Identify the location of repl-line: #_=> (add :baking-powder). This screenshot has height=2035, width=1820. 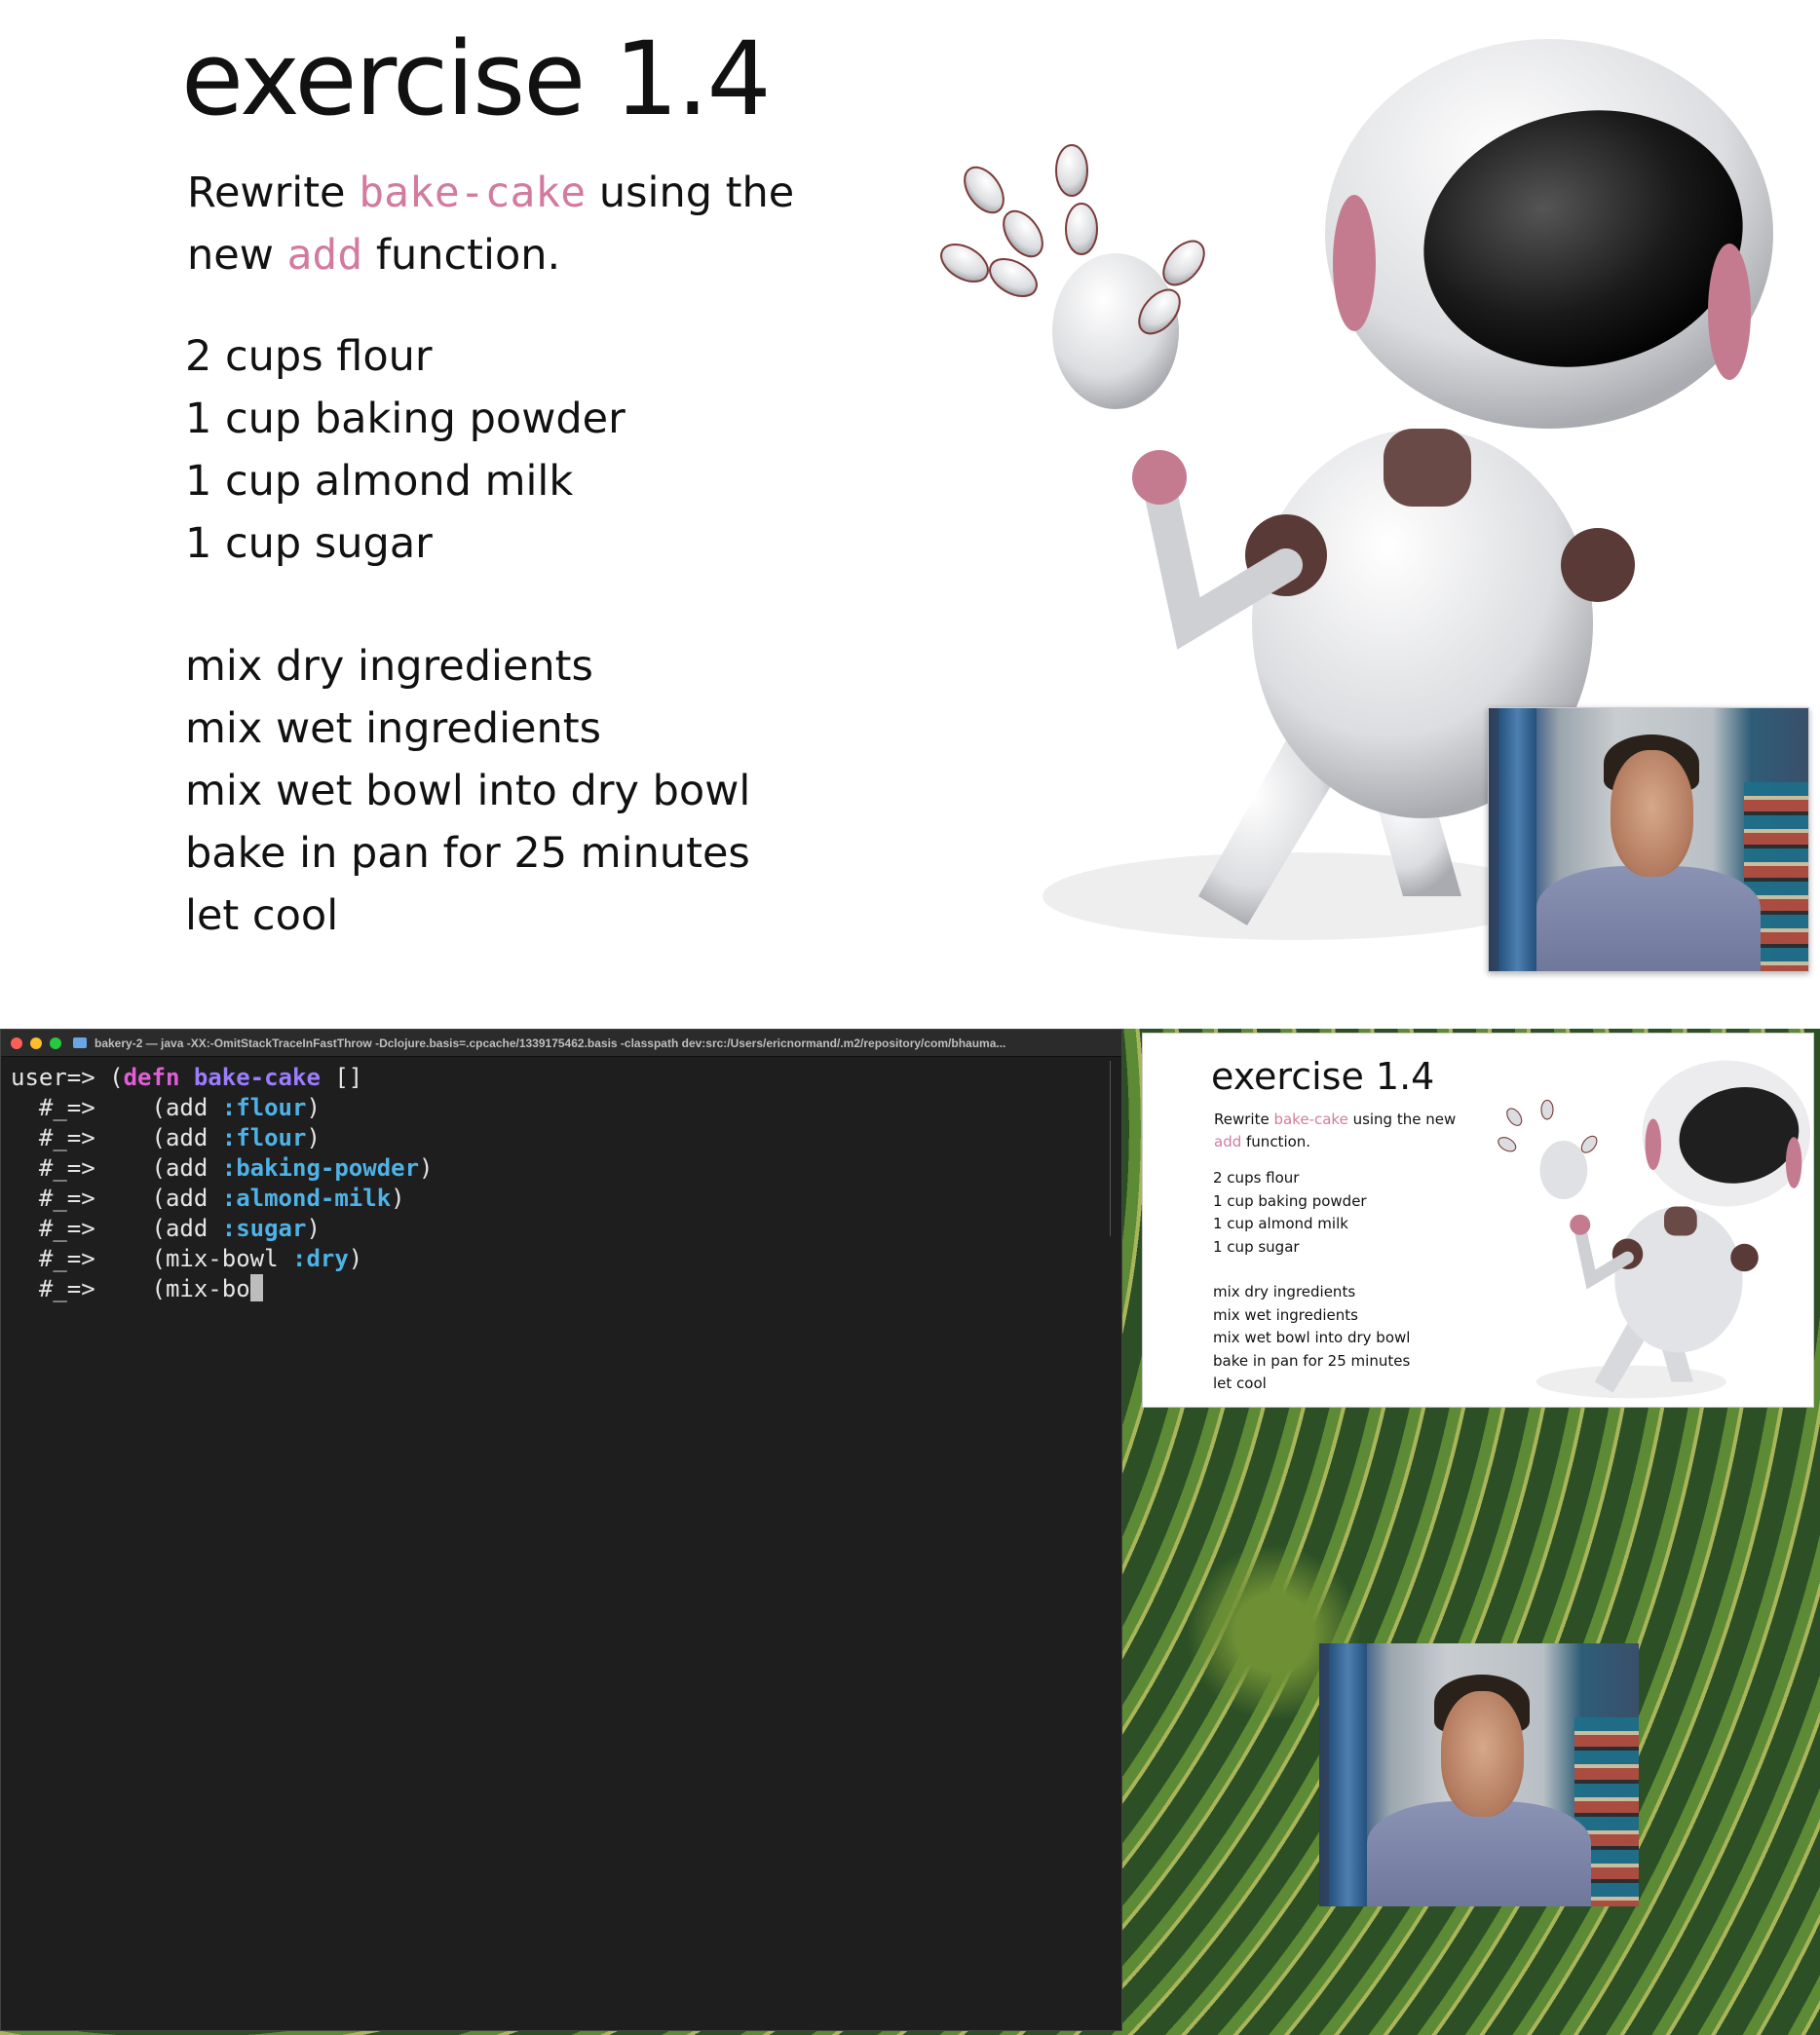
(561, 1168).